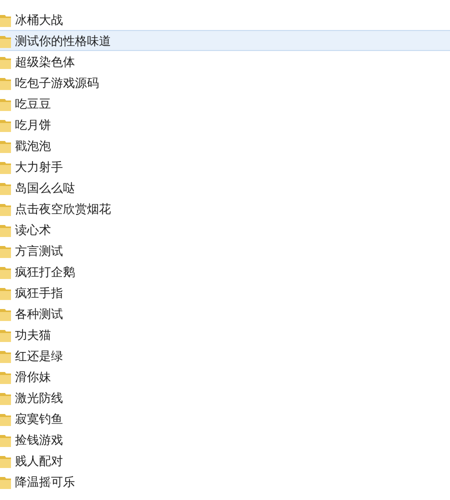 The height and width of the screenshot is (500, 450). I want to click on folder-row: 疯狂手指, so click(225, 292).